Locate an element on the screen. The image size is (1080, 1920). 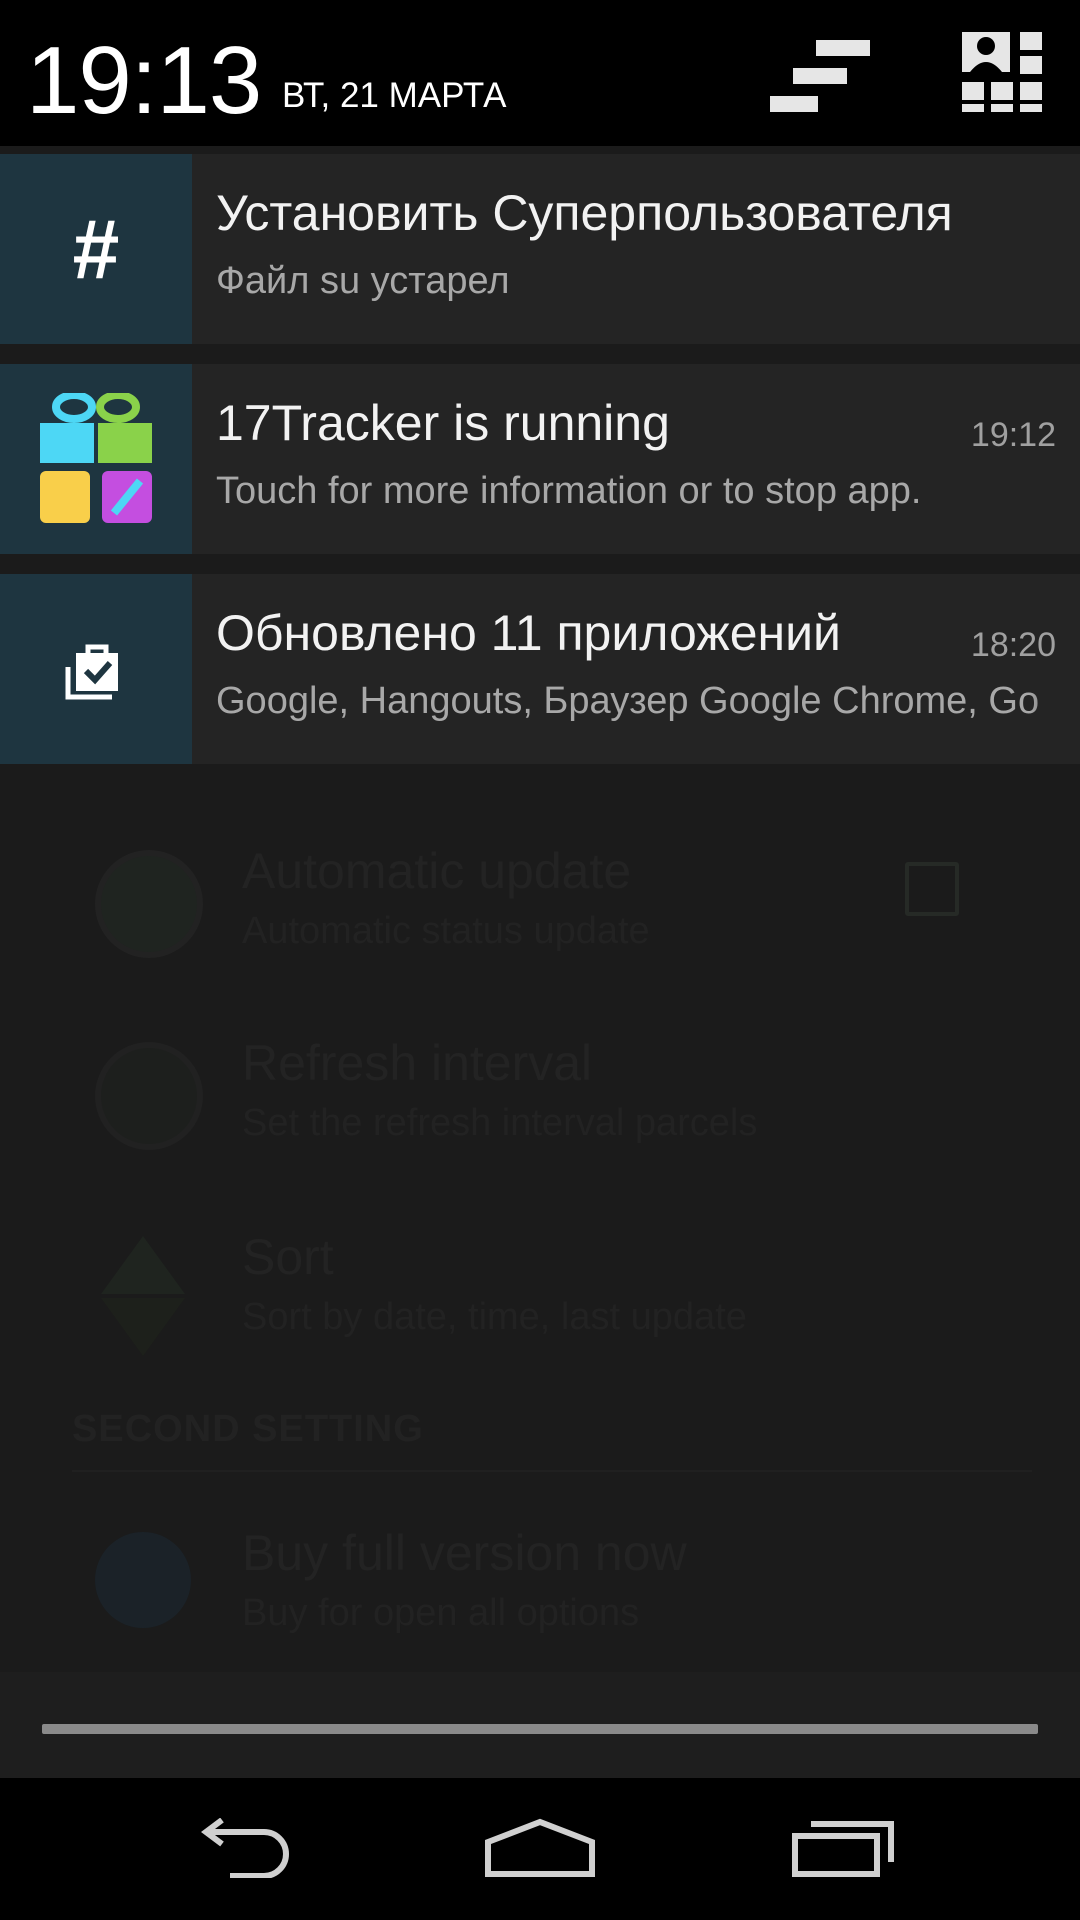
notification-time: 18:20 is located at coordinates (1013, 645).